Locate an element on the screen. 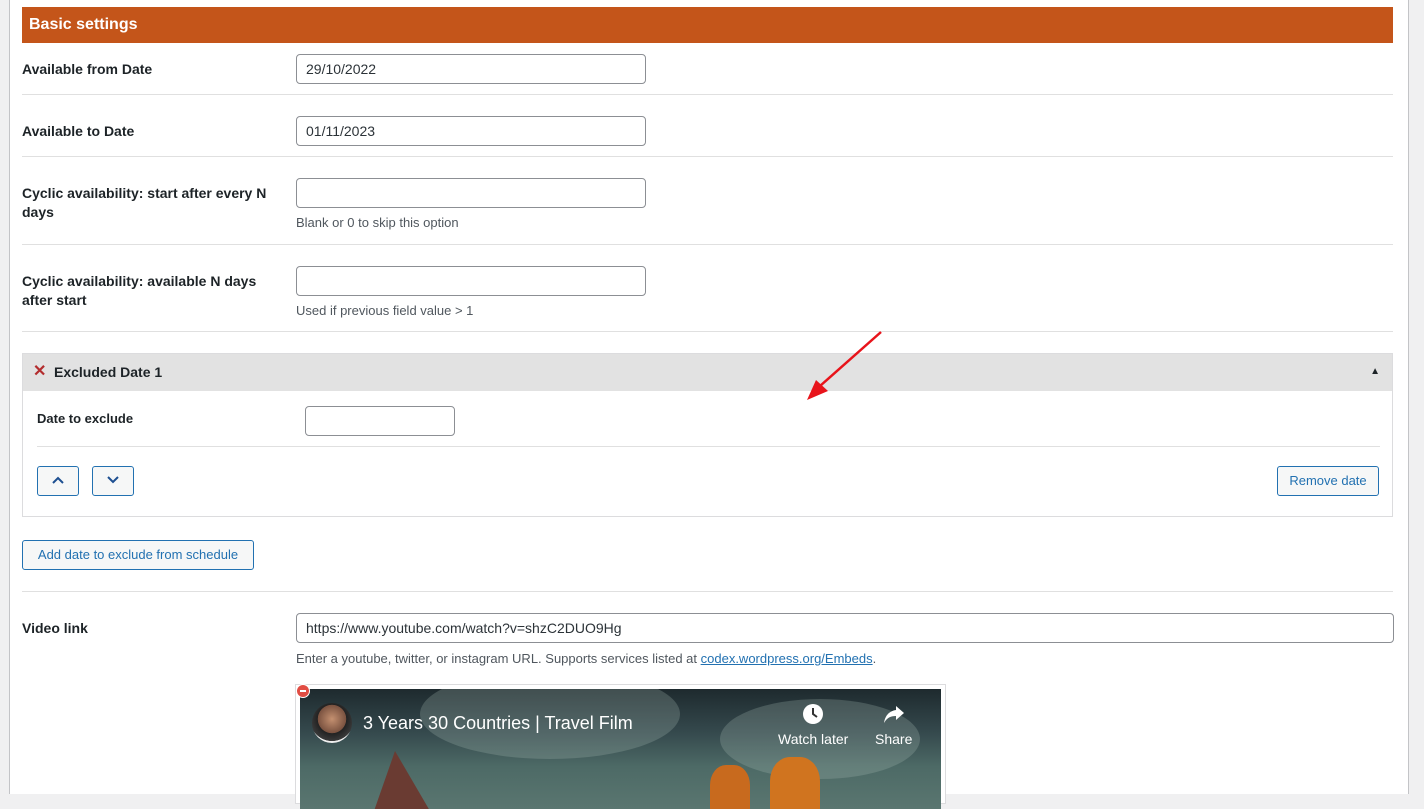 This screenshot has width=1424, height=809. remove-embed-icon is located at coordinates (303, 691).